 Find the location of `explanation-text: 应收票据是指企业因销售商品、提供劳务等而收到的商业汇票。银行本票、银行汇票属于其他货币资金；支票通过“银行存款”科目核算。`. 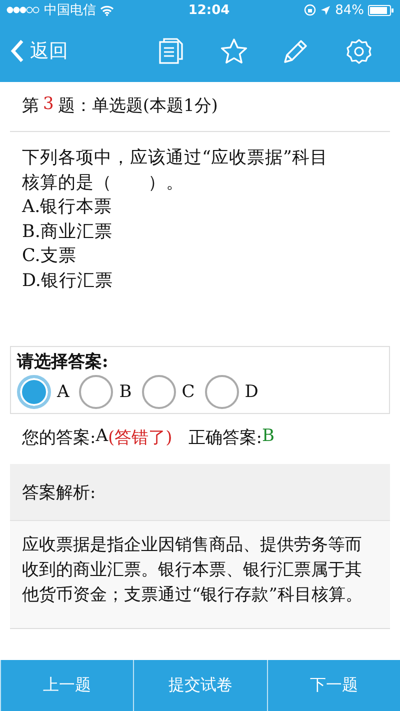

explanation-text: 应收票据是指企业因销售商品、提供劳务等而收到的商业汇票。银行本票、银行汇票属于其他货币资金；支票通过“银行存款”科目核算。 is located at coordinates (192, 570).